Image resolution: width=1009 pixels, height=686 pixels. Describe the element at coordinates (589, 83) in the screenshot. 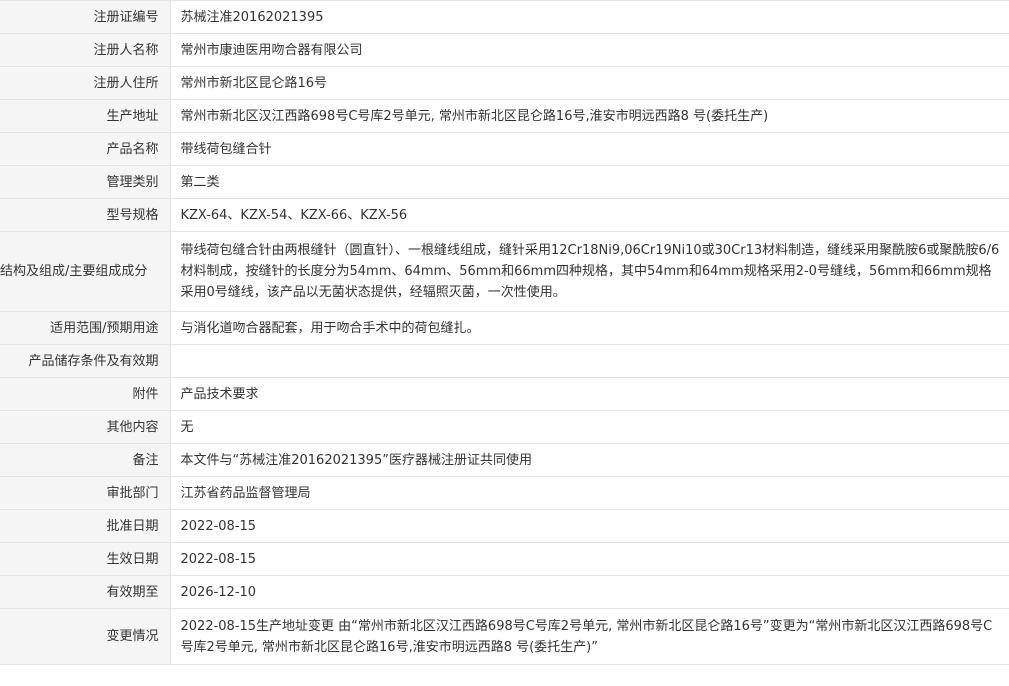

I see `row-value: 常州市新北区昆仑路16号` at that location.